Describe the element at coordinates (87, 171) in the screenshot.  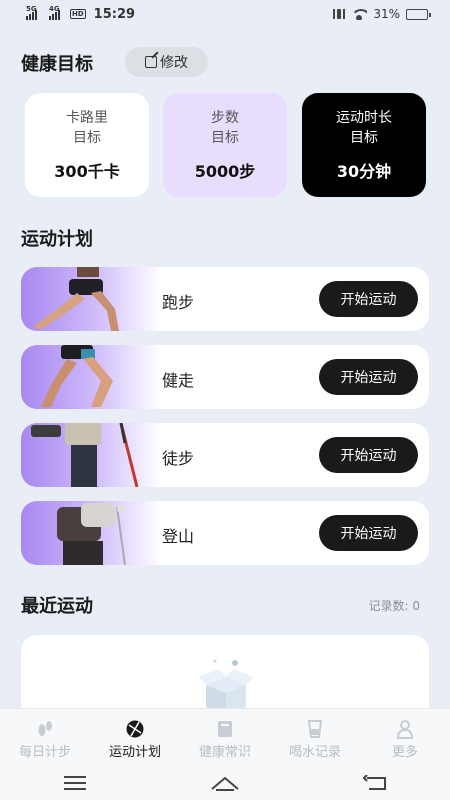
I see `goal-value: 300千卡` at that location.